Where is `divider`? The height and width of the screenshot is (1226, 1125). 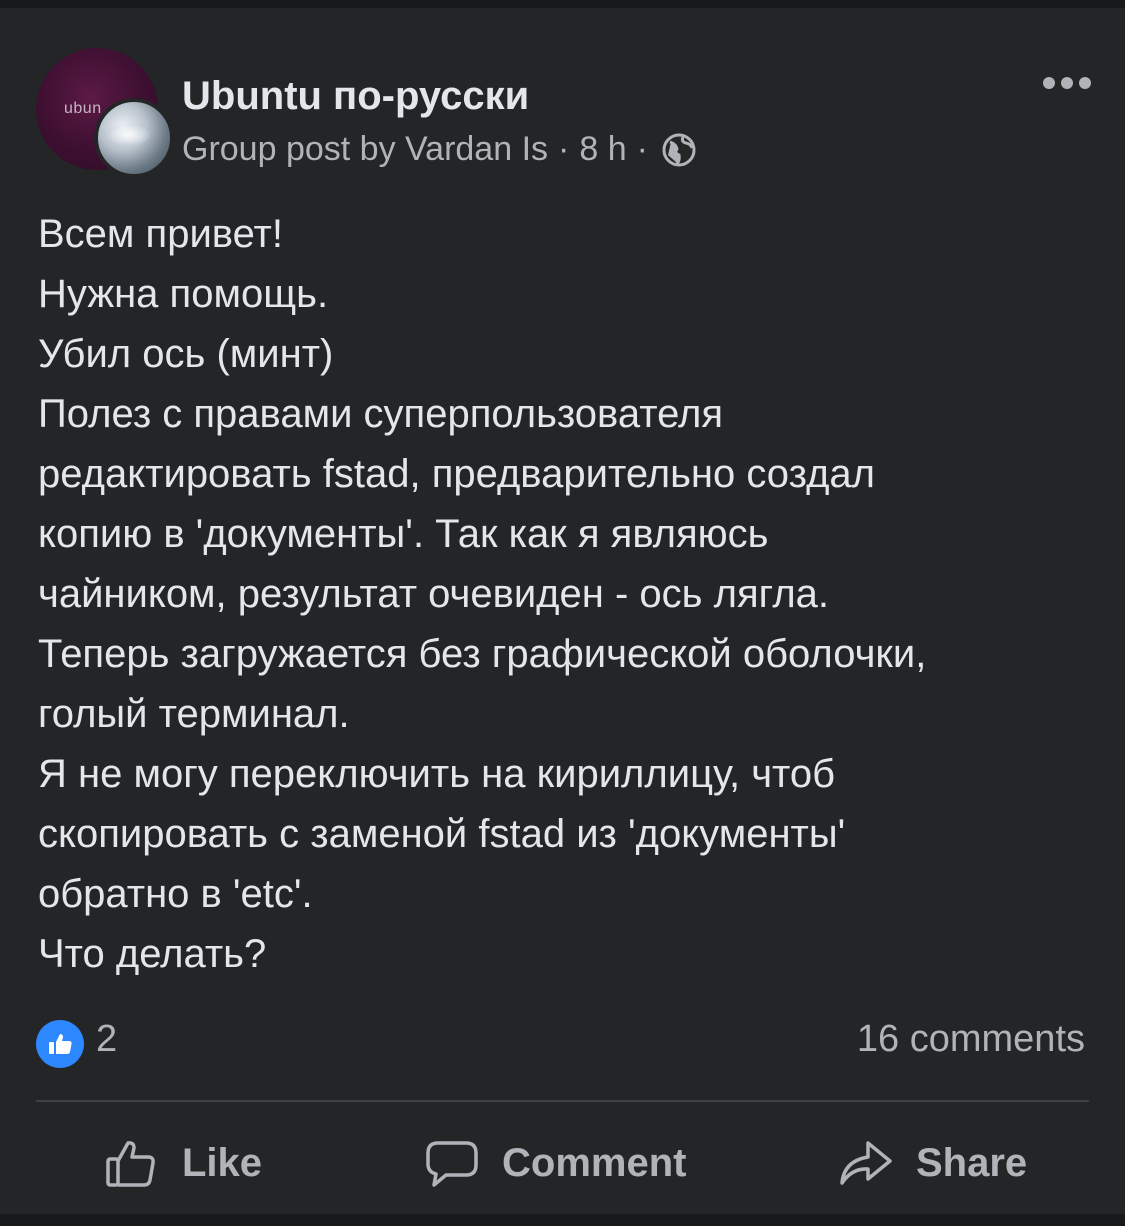 divider is located at coordinates (562, 1101).